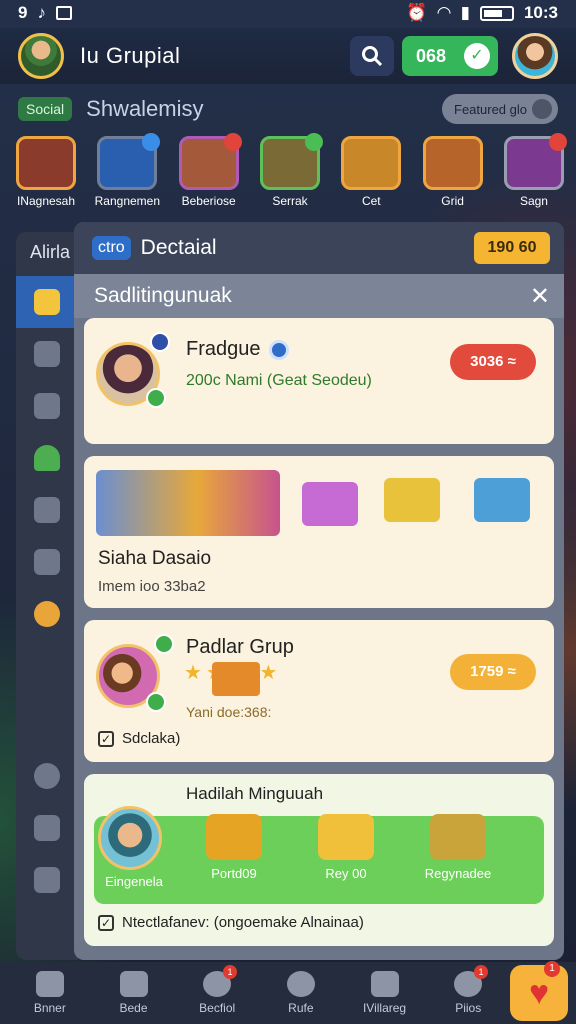  What do you see at coordinates (47, 562) in the screenshot?
I see `sidebar-item-edit` at bounding box center [47, 562].